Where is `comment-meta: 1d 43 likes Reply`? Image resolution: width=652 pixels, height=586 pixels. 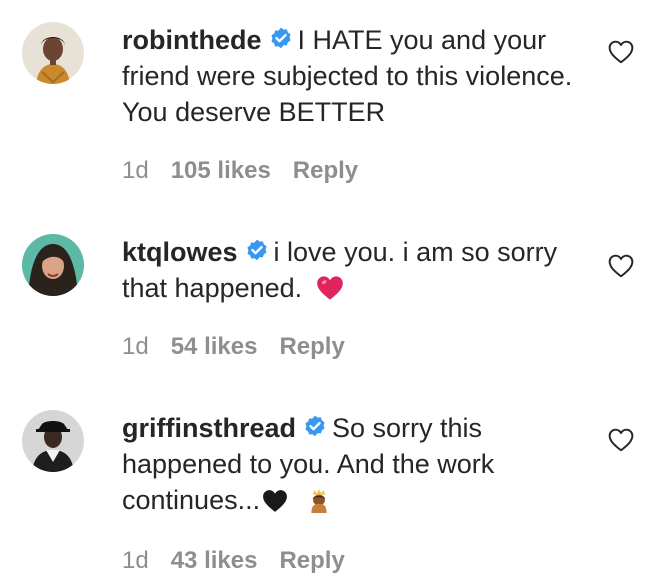
comment-meta: 1d 43 likes Reply is located at coordinates (244, 561).